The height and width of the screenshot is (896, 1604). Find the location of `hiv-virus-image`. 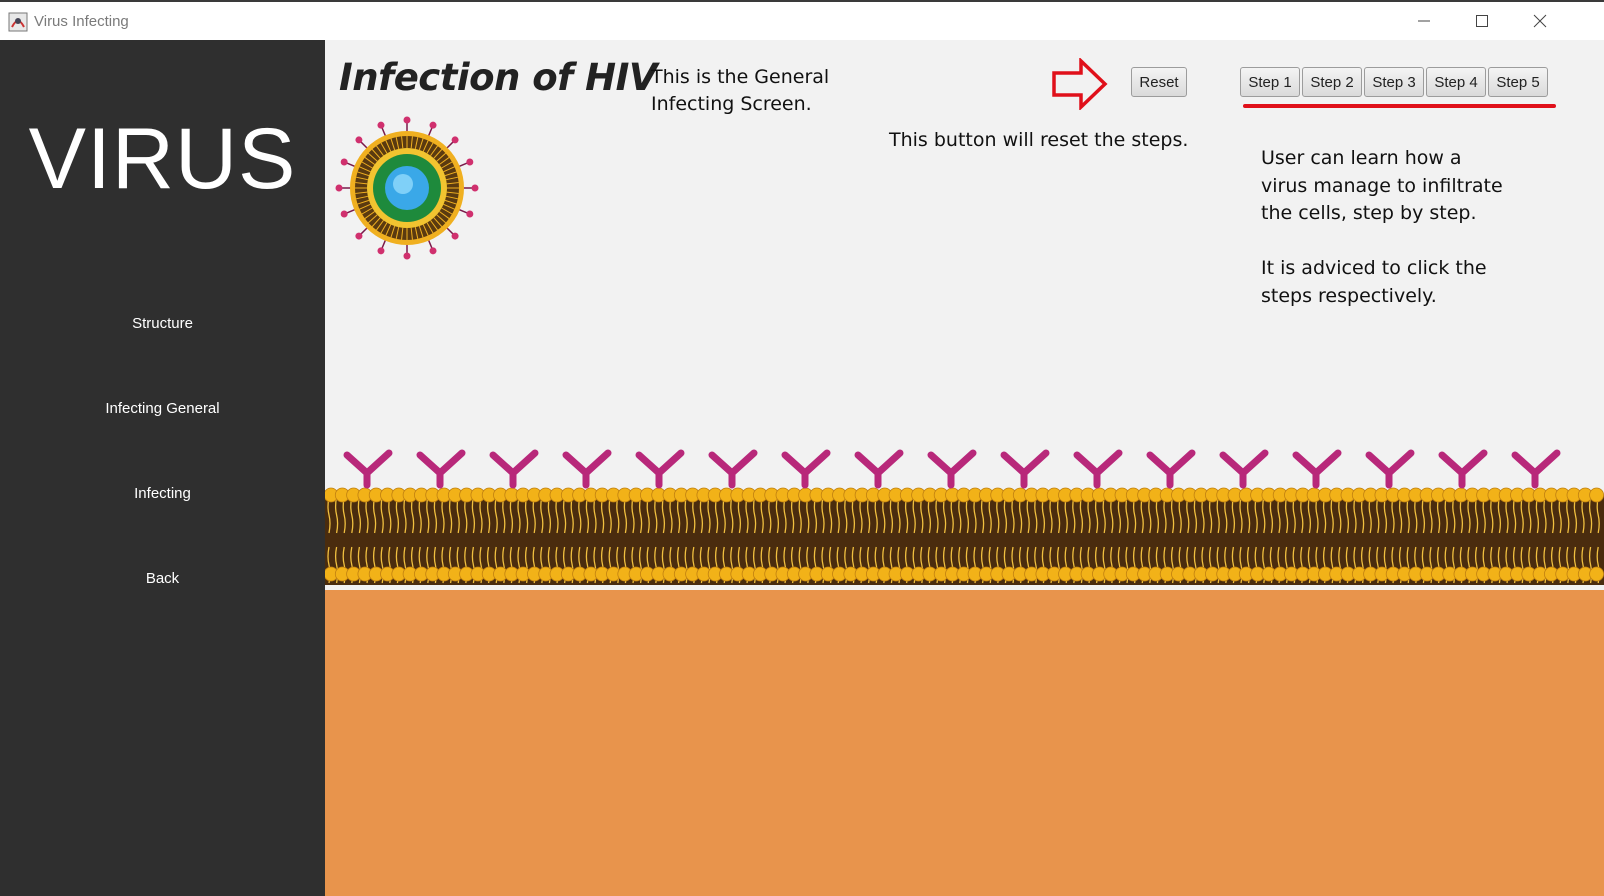

hiv-virus-image is located at coordinates (407, 188).